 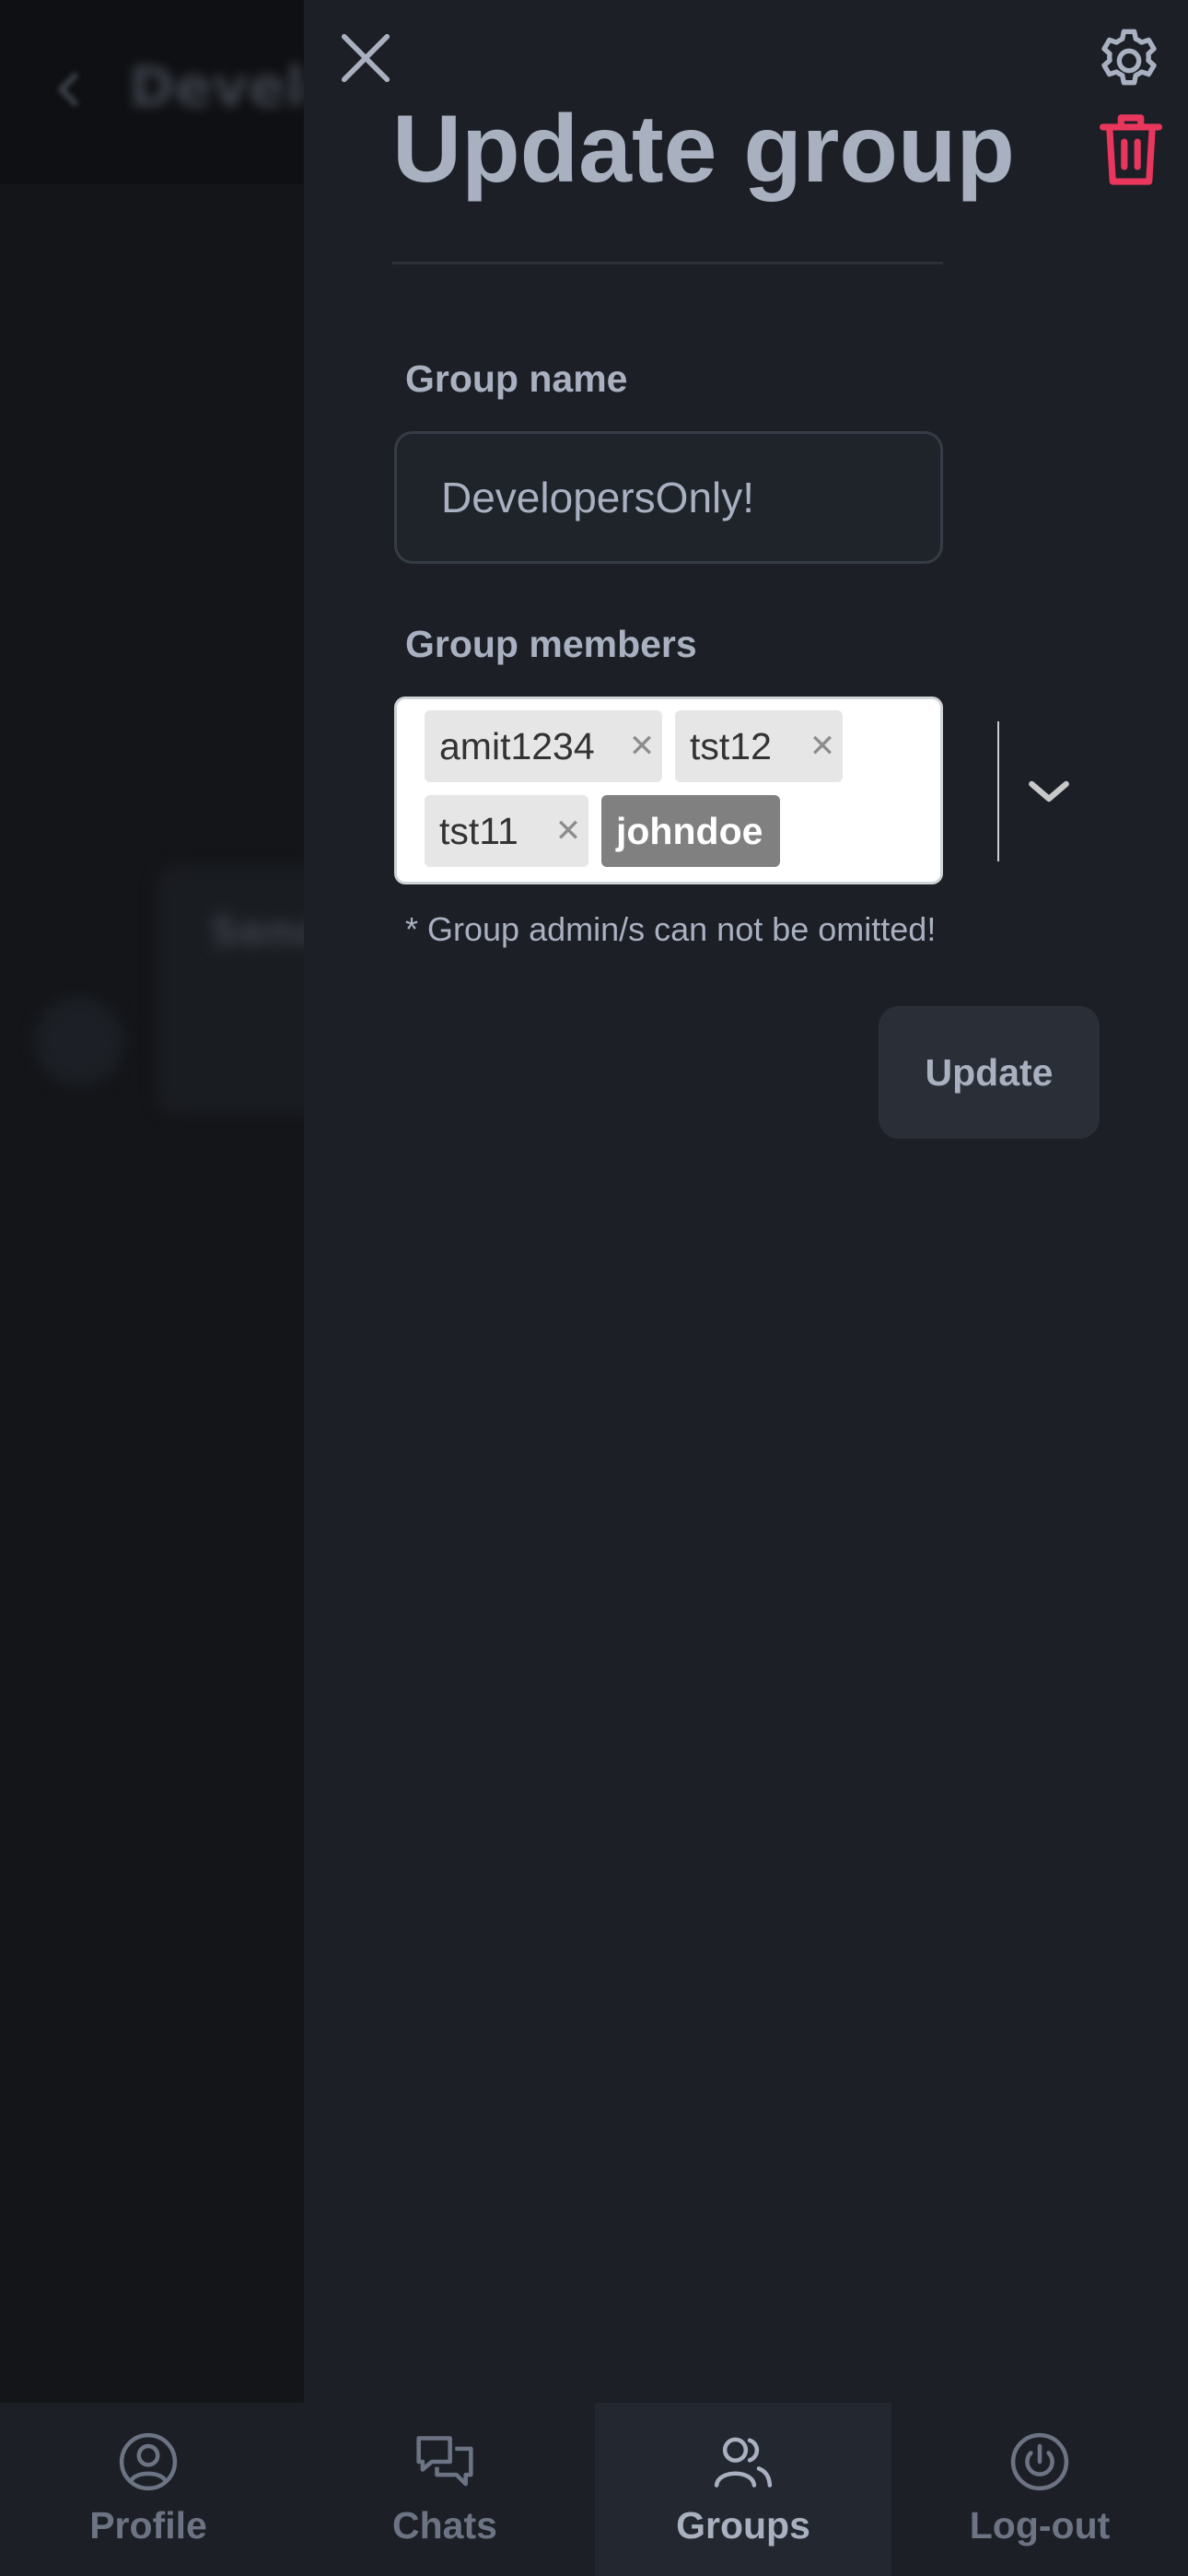 What do you see at coordinates (668, 497) in the screenshot?
I see `group-name-input` at bounding box center [668, 497].